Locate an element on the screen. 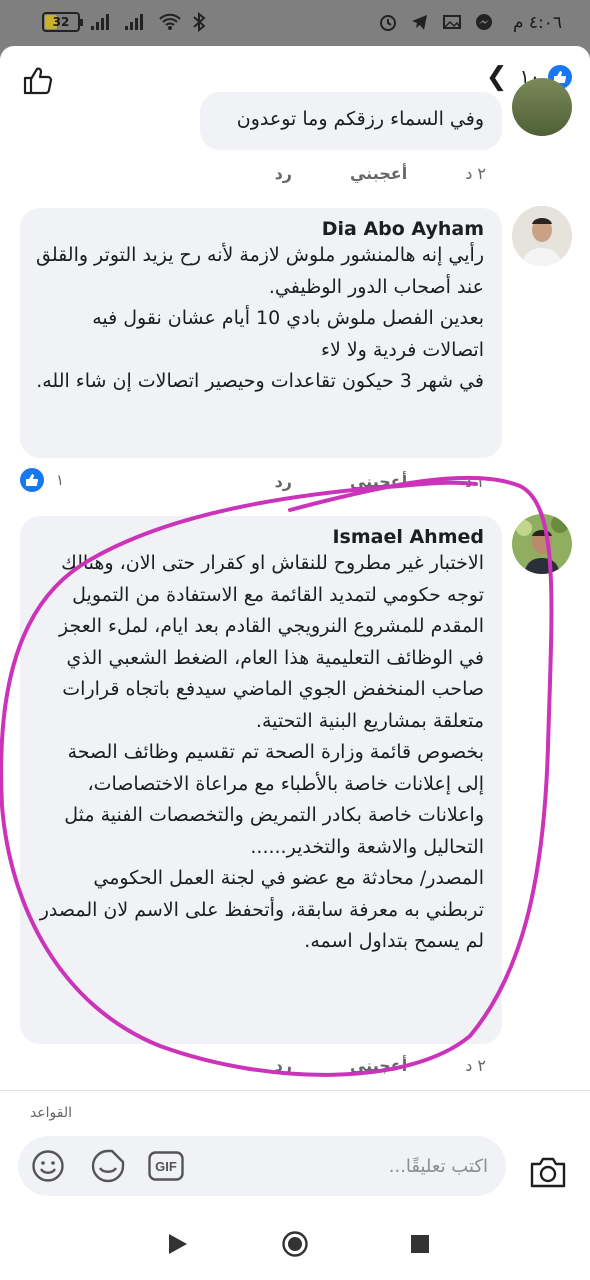 The image size is (590, 1280). signal-icon is located at coordinates (100, 22).